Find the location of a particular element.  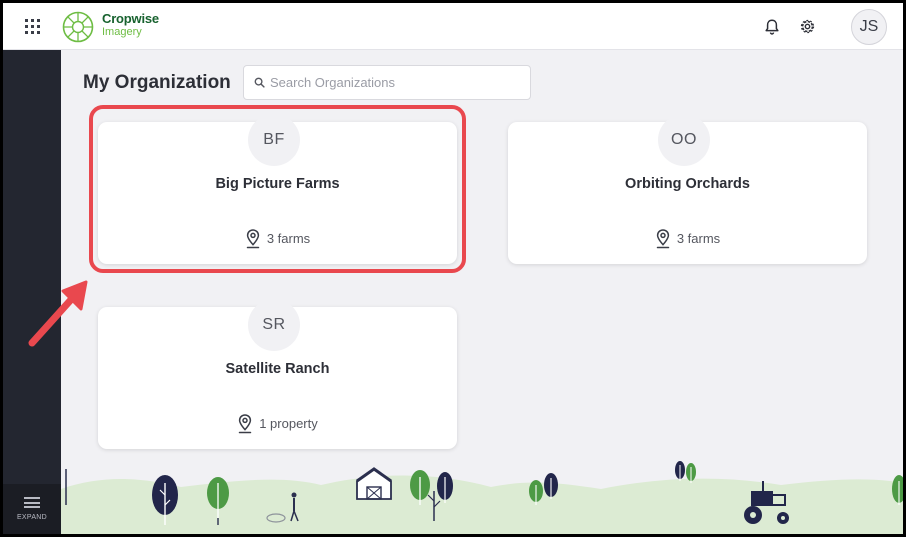

top-bar: Cropwise Imagery JS is located at coordinates (453, 26).